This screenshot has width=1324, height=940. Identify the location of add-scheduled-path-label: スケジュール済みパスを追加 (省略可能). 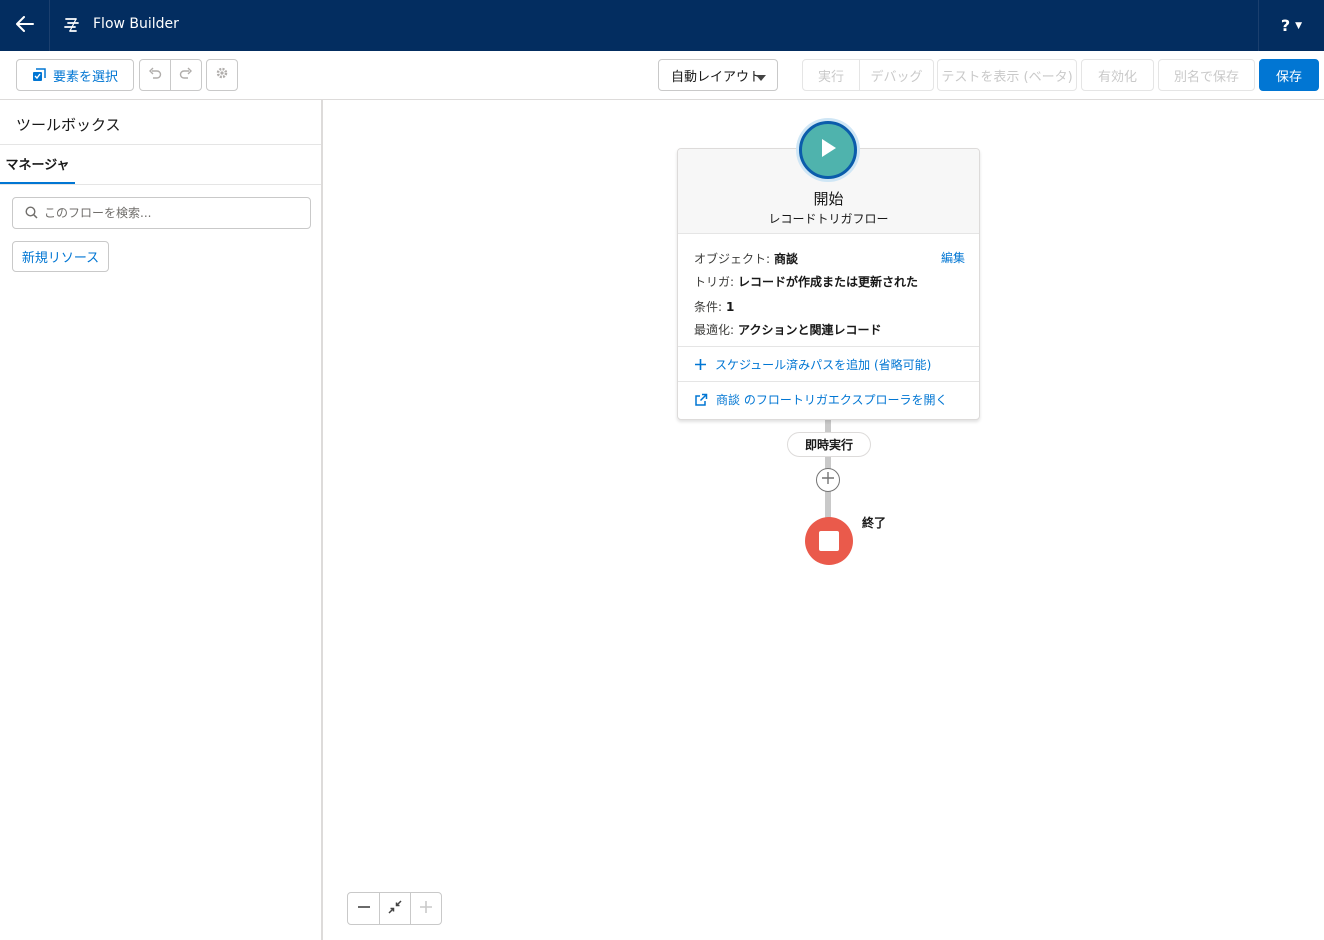
(823, 365).